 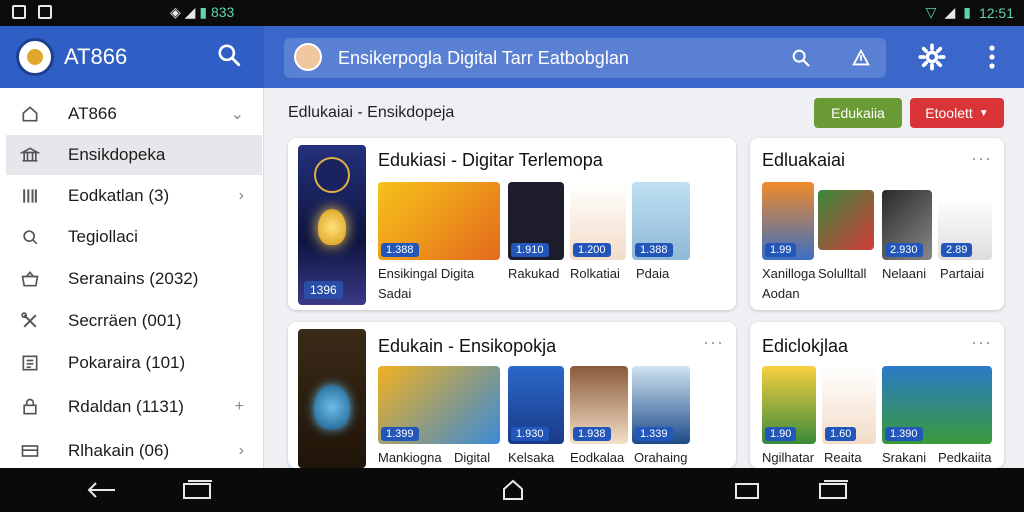 I want to click on sidebar-item-label: Secrräen (001), so click(x=125, y=320).